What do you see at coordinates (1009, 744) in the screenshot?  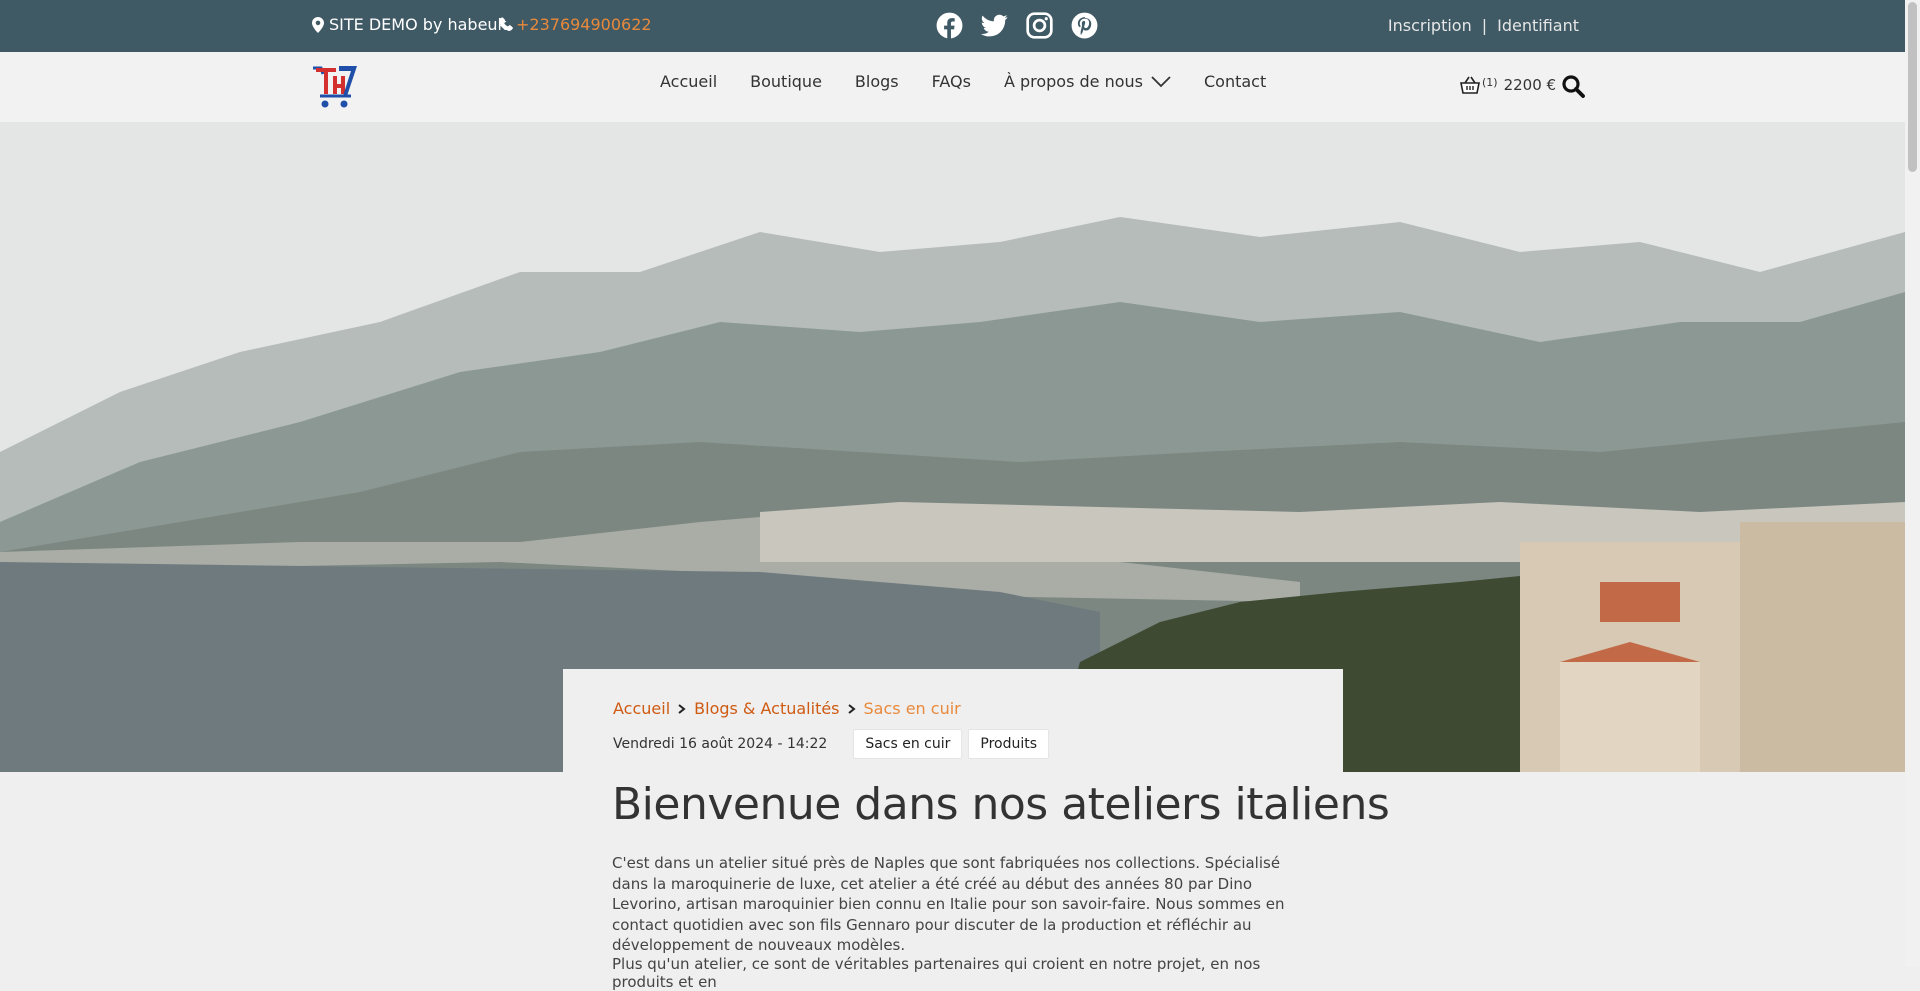 I see `tag-produits: Produits` at bounding box center [1009, 744].